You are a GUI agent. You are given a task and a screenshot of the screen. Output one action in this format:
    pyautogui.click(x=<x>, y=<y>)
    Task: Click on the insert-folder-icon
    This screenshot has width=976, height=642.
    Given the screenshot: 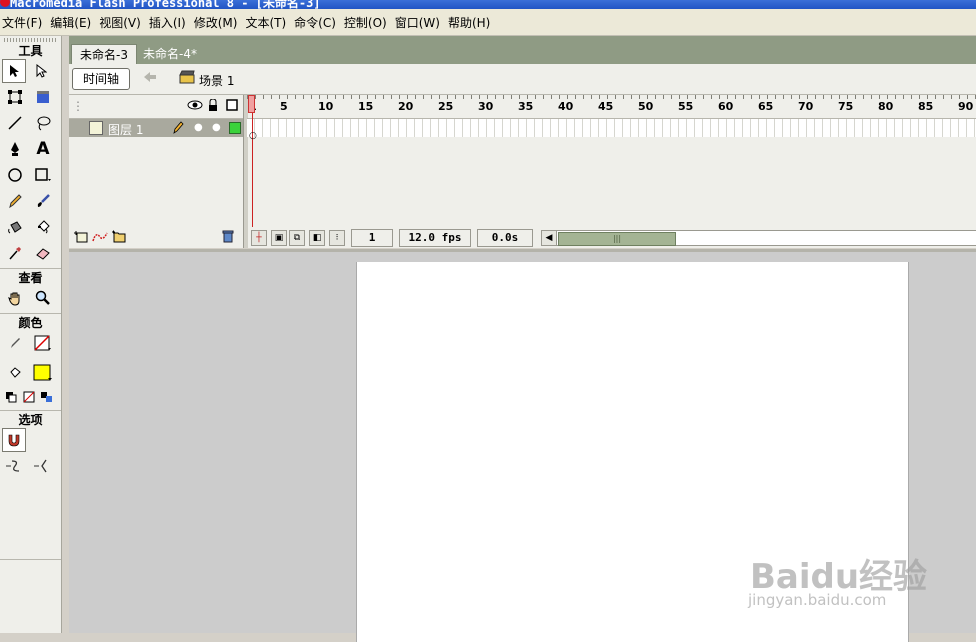 What is the action you would take?
    pyautogui.click(x=119, y=237)
    